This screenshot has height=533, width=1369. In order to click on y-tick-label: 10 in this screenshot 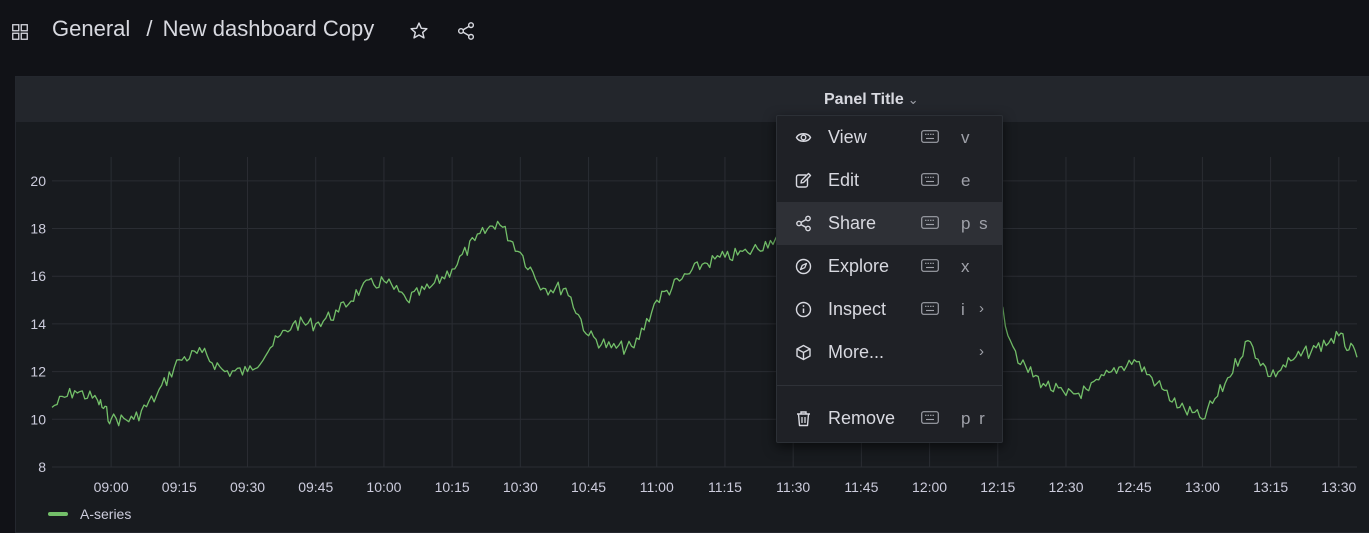, I will do `click(38, 419)`.